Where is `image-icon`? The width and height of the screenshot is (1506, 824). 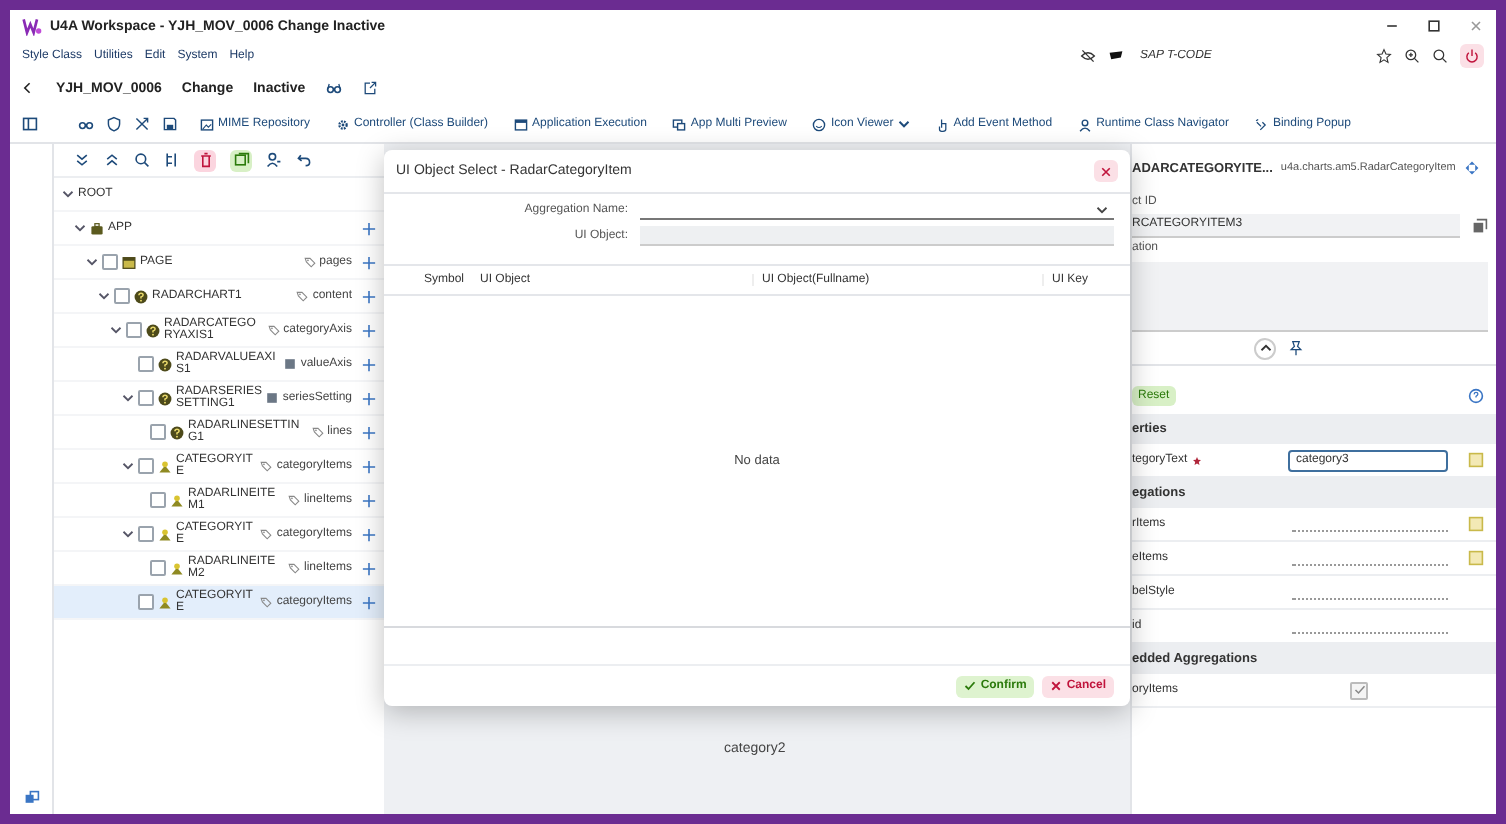
image-icon is located at coordinates (207, 124).